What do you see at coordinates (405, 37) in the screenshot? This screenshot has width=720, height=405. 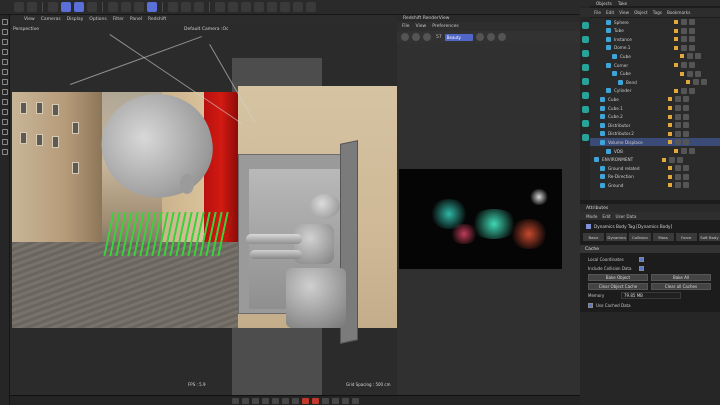 I see `stop-render-icon` at bounding box center [405, 37].